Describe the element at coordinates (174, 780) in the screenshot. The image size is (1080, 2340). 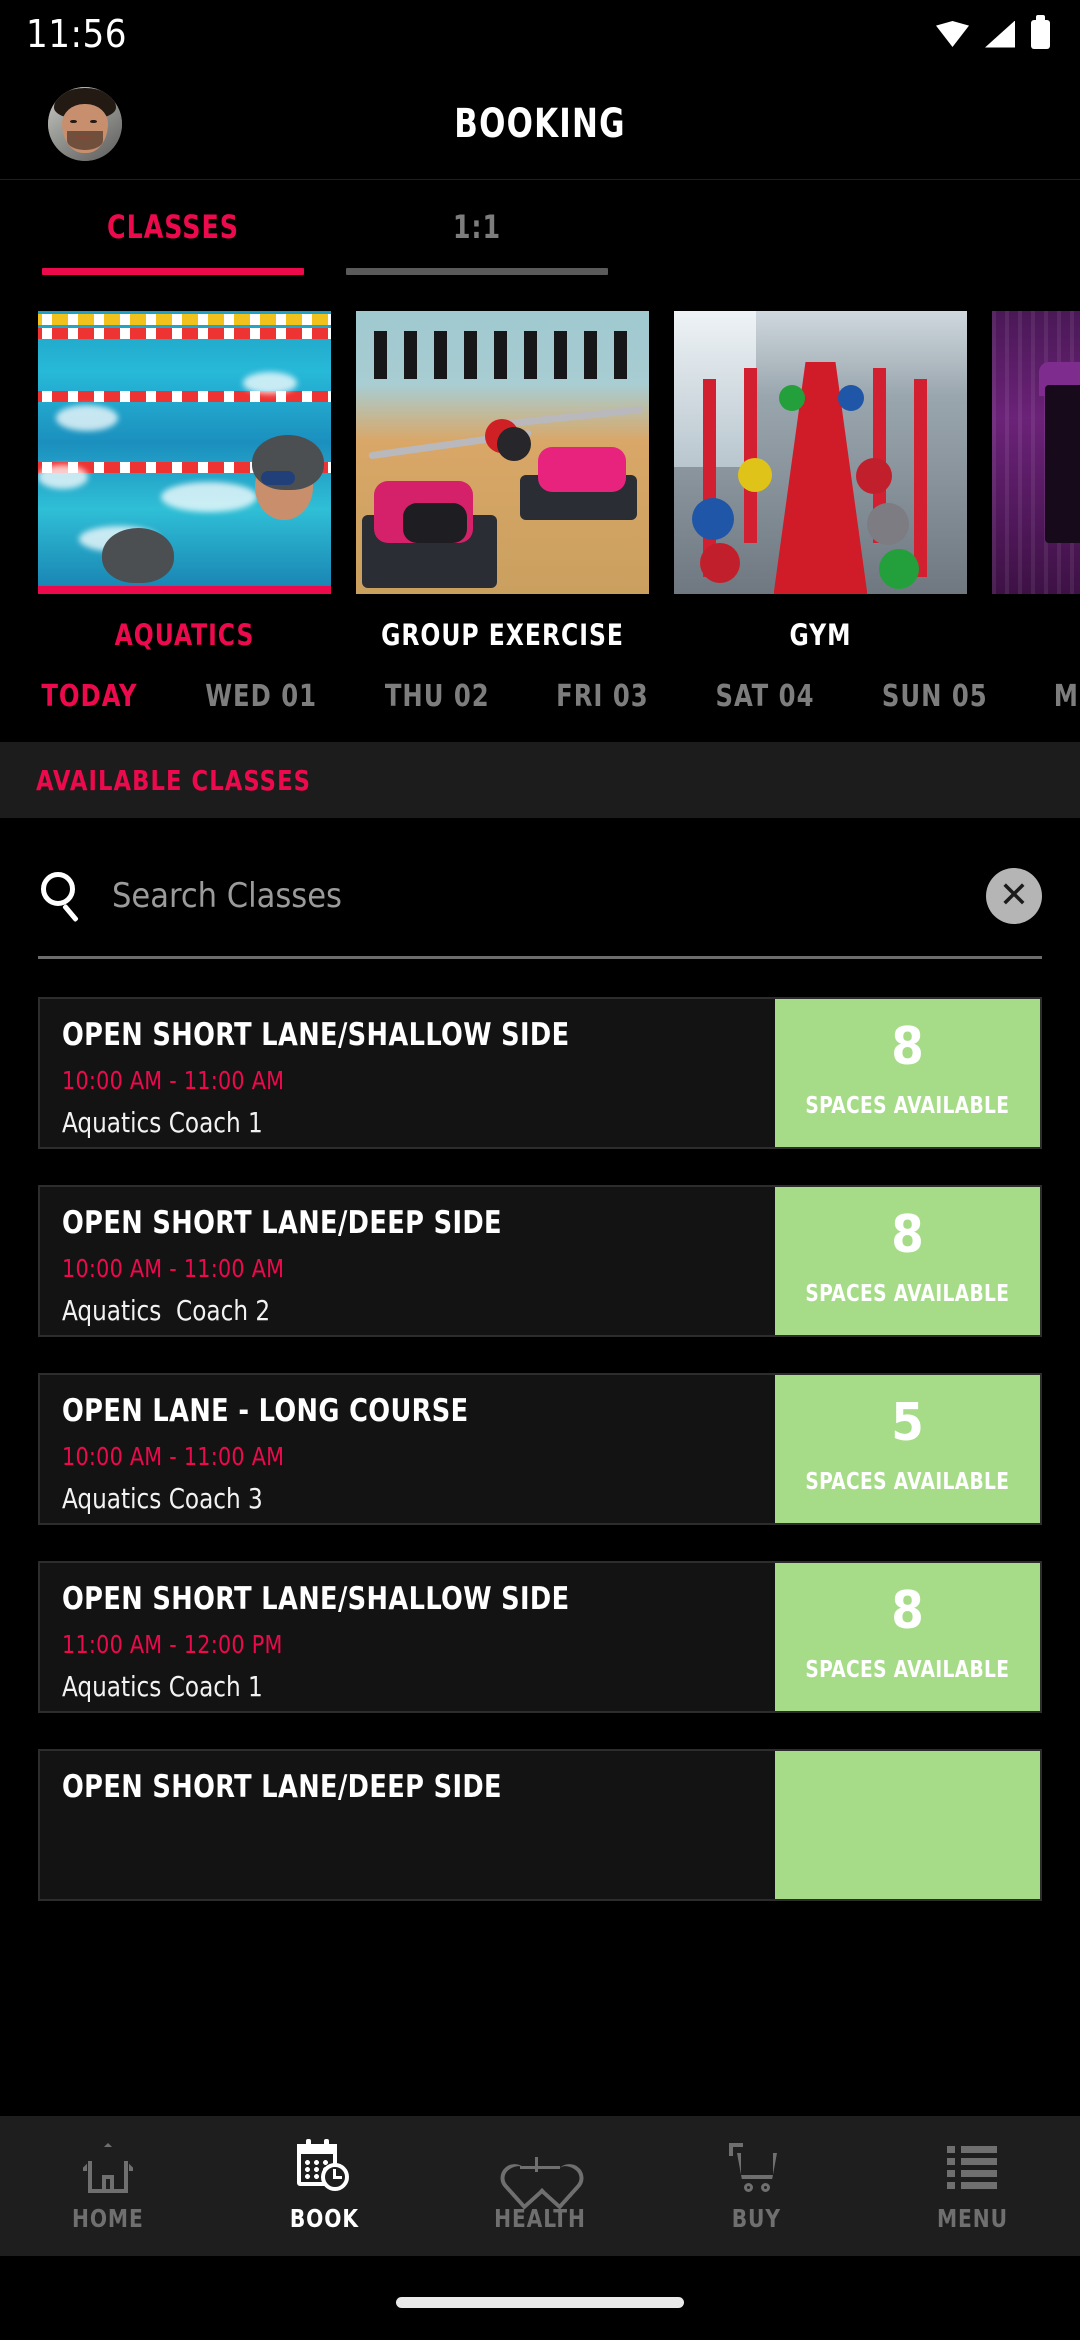
I see `available-classes-title: AVAILABLE CLASSES` at that location.